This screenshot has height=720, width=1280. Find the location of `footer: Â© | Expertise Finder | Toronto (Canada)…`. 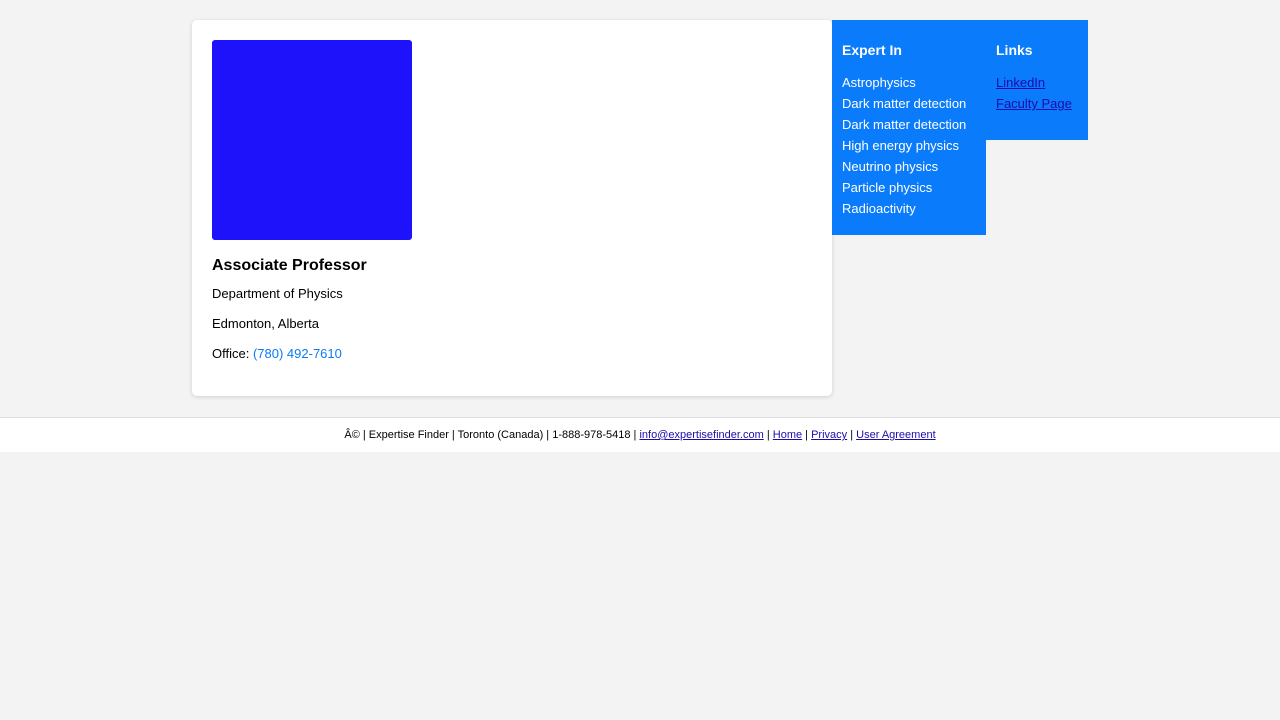

footer: Â© | Expertise Finder | Toronto (Canada)… is located at coordinates (640, 434).